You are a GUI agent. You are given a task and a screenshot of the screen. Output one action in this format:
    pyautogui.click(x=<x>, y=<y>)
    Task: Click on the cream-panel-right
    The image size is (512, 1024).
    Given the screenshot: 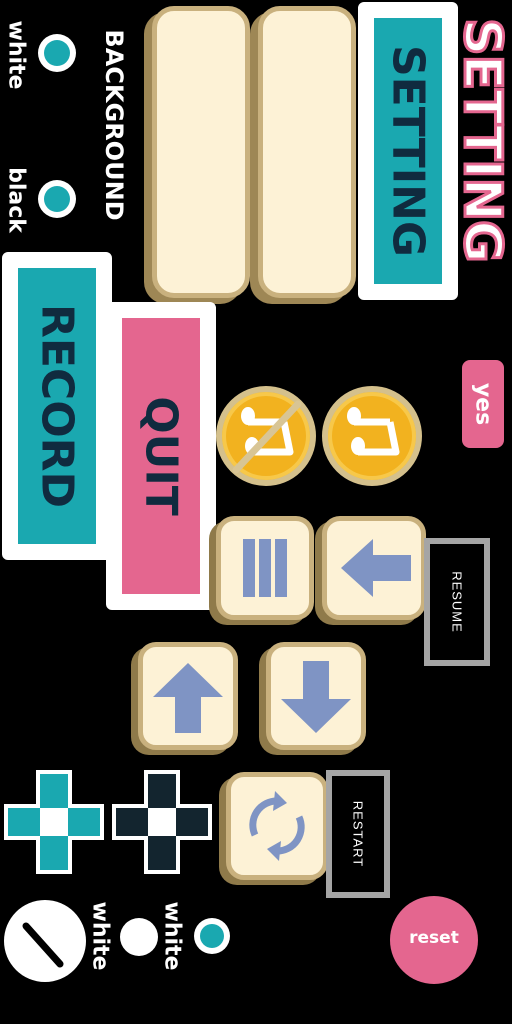 What is the action you would take?
    pyautogui.click(x=307, y=152)
    